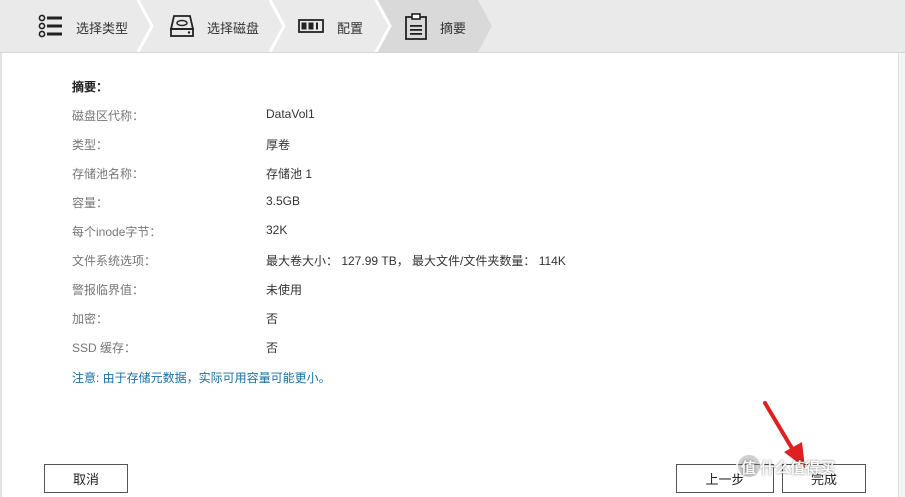 The image size is (905, 497). I want to click on summary-title: 摘要：, so click(90, 87).